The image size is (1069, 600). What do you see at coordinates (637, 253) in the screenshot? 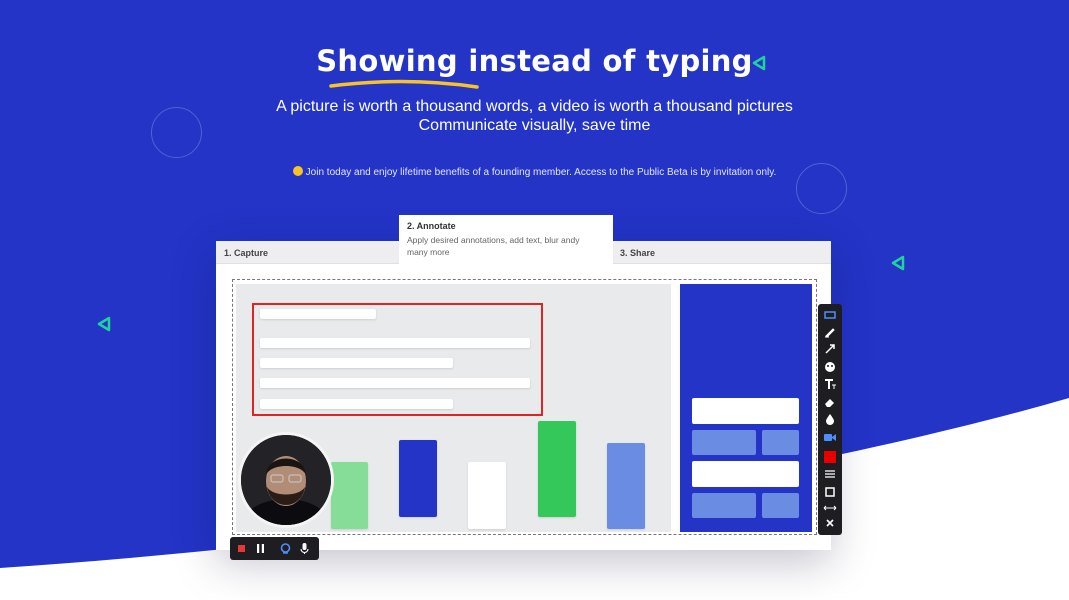
I see `tab-share: 3. Share` at bounding box center [637, 253].